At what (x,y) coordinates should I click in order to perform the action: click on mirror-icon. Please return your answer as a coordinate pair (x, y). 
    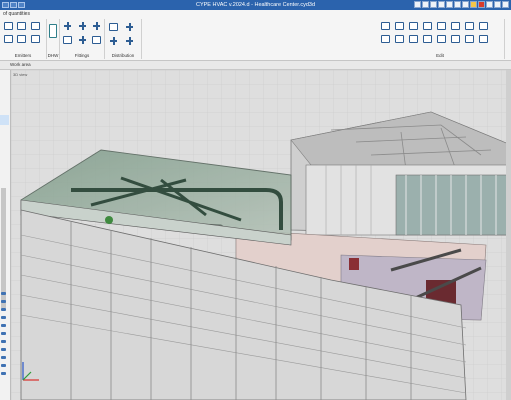
    Looking at the image, I should click on (427, 26).